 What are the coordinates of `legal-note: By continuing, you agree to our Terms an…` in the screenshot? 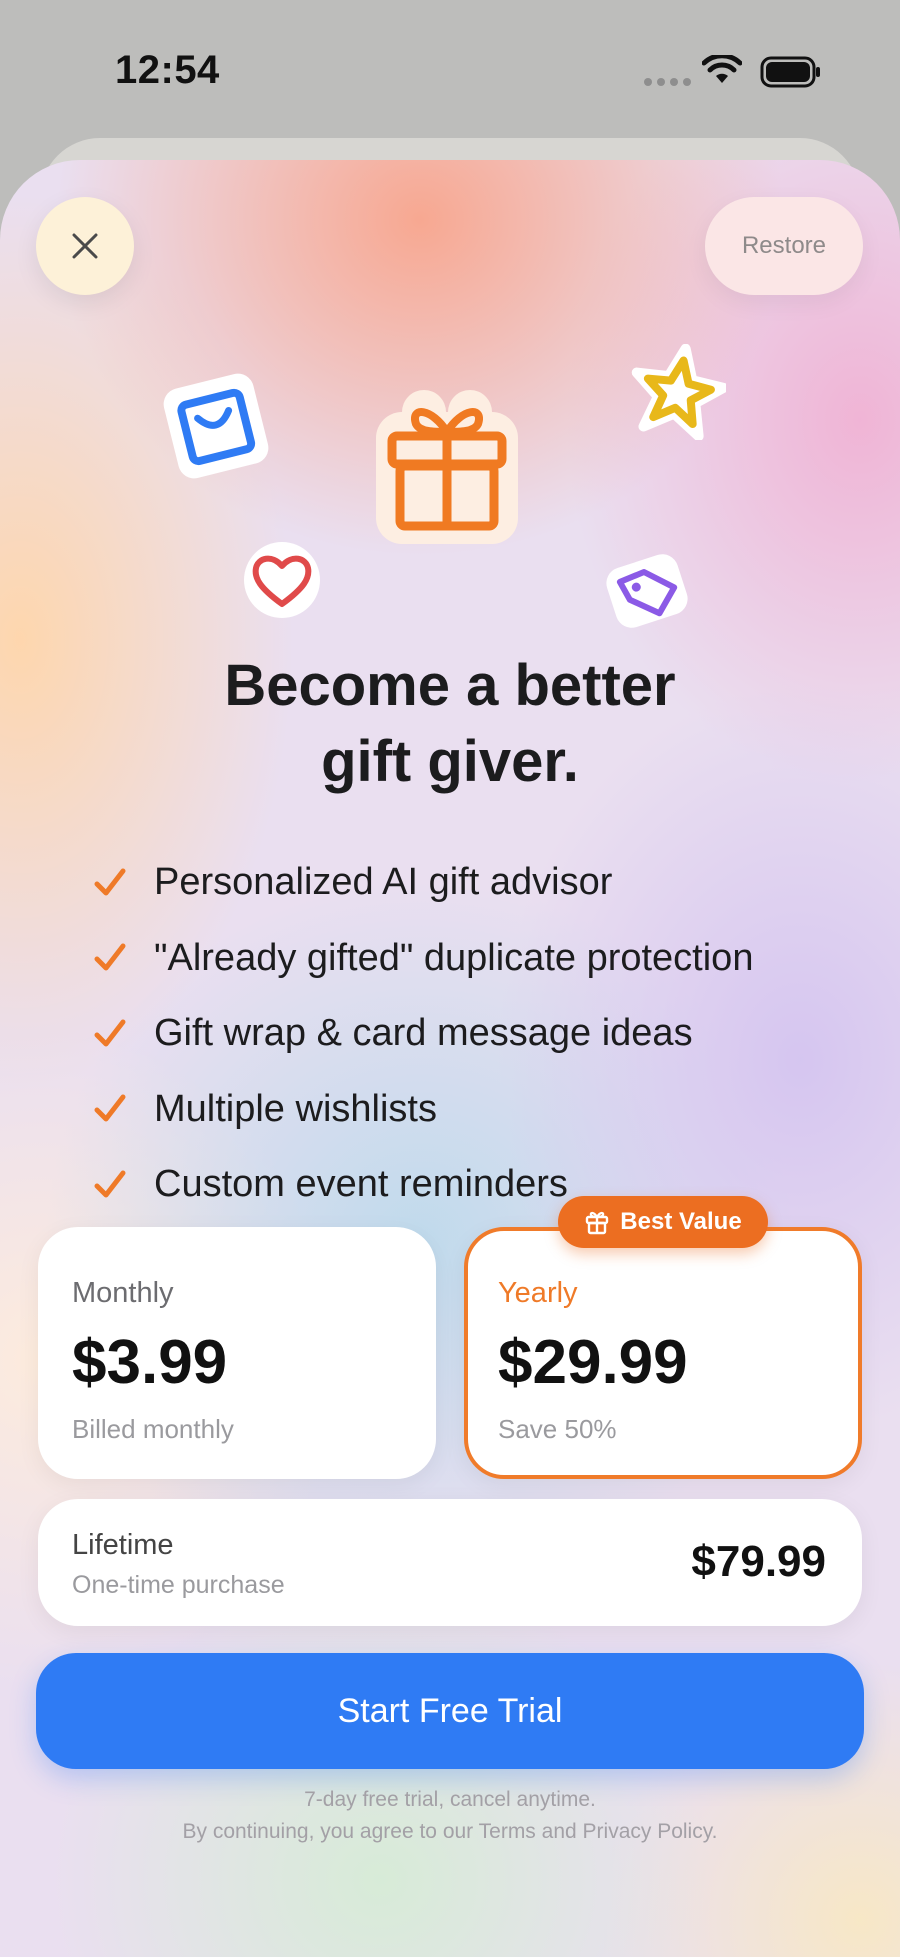 It's located at (450, 1832).